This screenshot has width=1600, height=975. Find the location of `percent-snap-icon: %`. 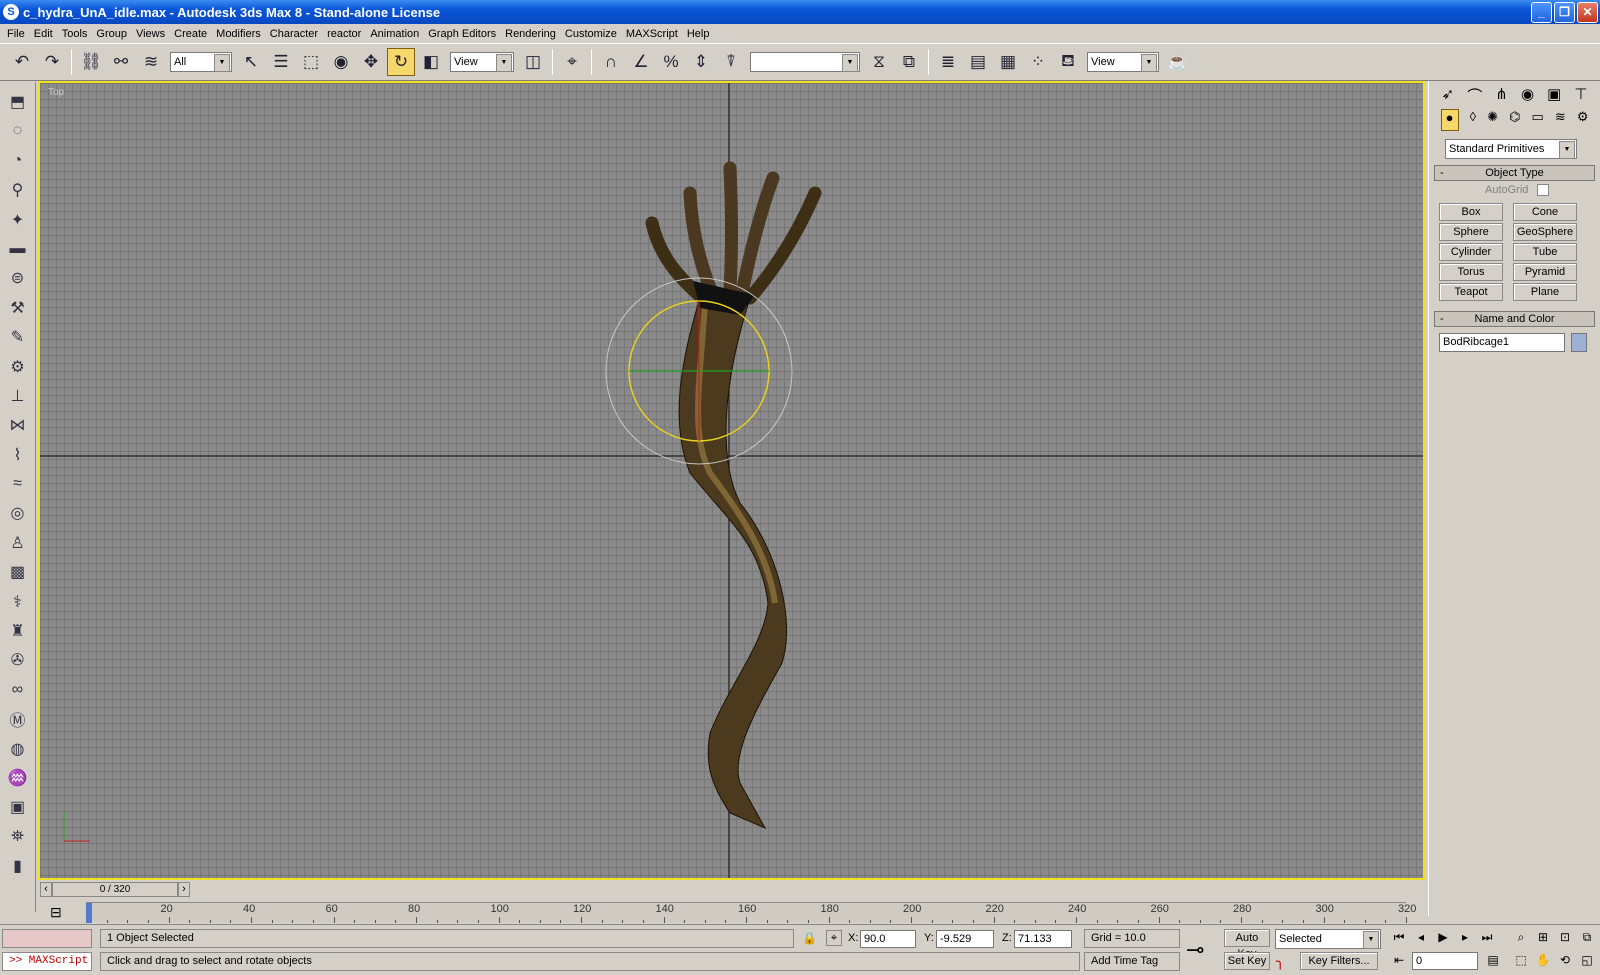

percent-snap-icon: % is located at coordinates (671, 62).